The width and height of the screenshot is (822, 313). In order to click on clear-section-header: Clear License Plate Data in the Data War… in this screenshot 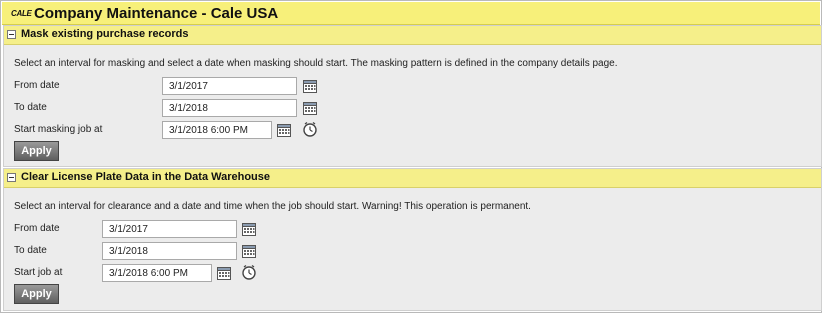, I will do `click(412, 178)`.